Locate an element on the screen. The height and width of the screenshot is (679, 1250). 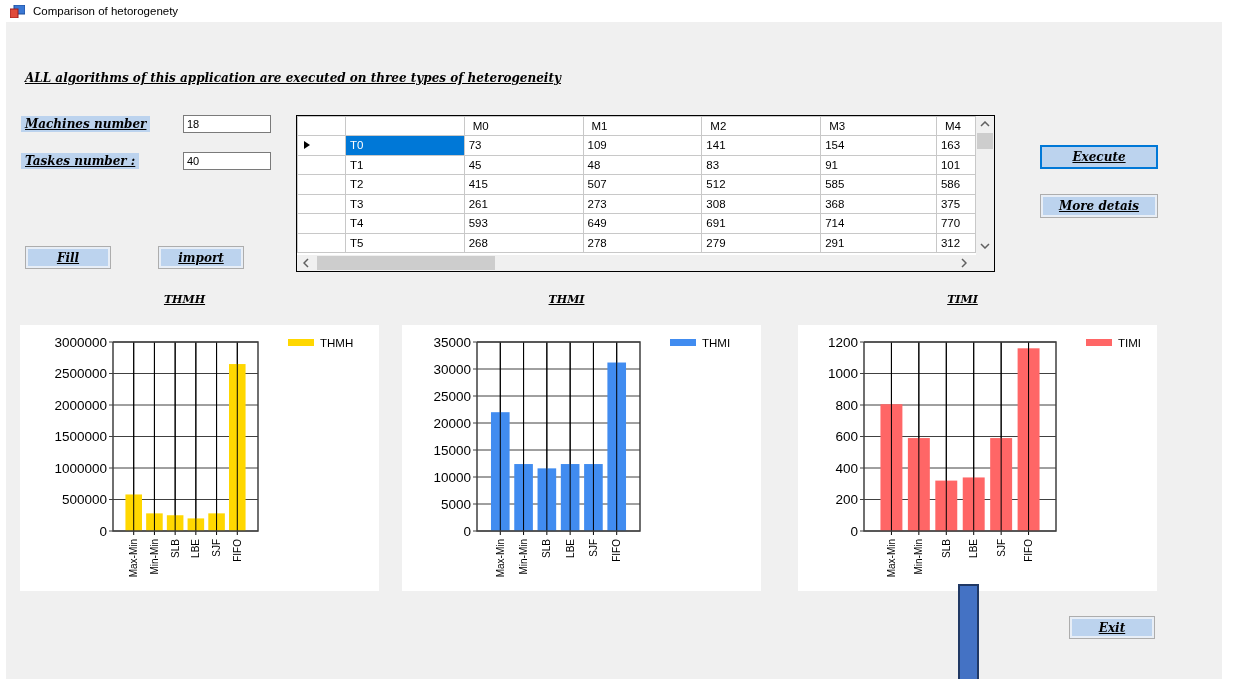
tick-label: 1000000 is located at coordinates (80, 468).